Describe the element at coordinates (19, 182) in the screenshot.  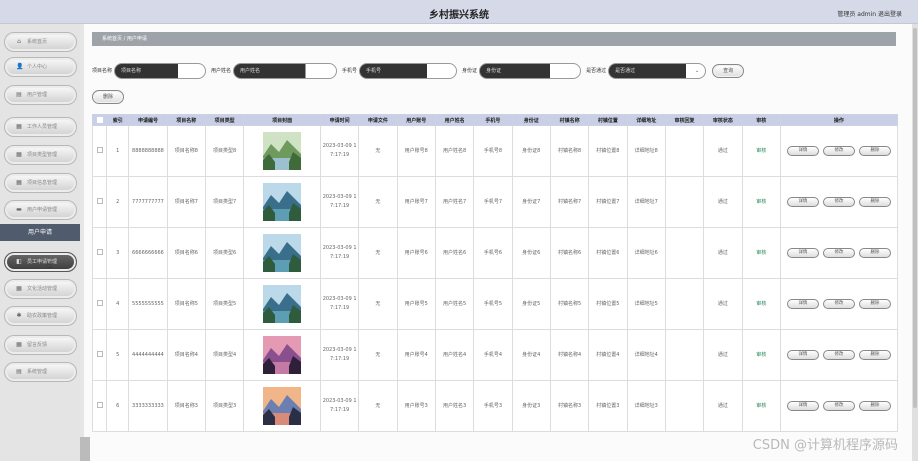
I see `grid-icon: ▦` at that location.